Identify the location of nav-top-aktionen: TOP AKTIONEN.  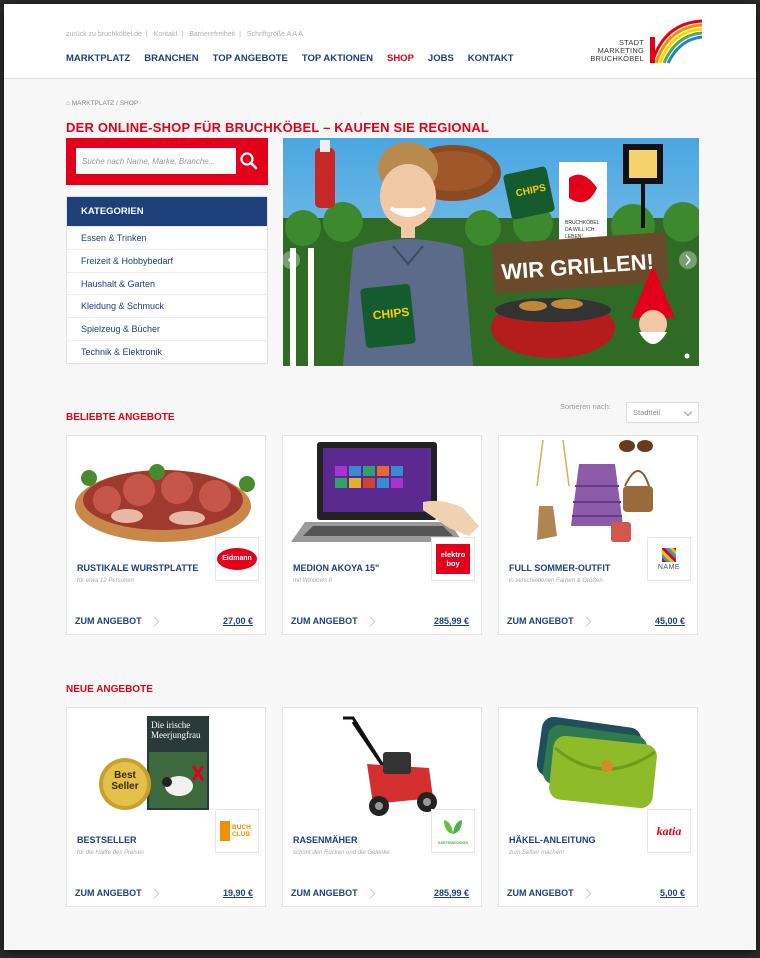
(337, 58).